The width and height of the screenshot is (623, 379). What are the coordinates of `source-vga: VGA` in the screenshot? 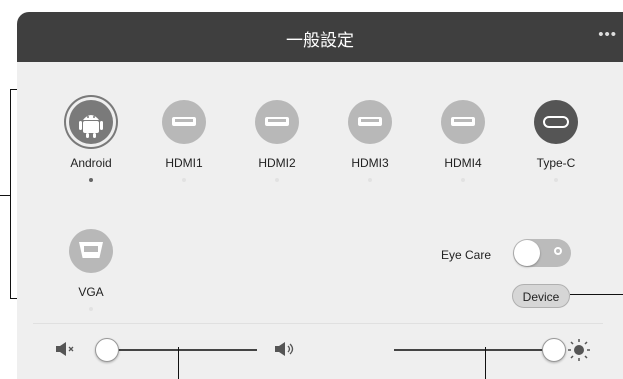 It's located at (91, 270).